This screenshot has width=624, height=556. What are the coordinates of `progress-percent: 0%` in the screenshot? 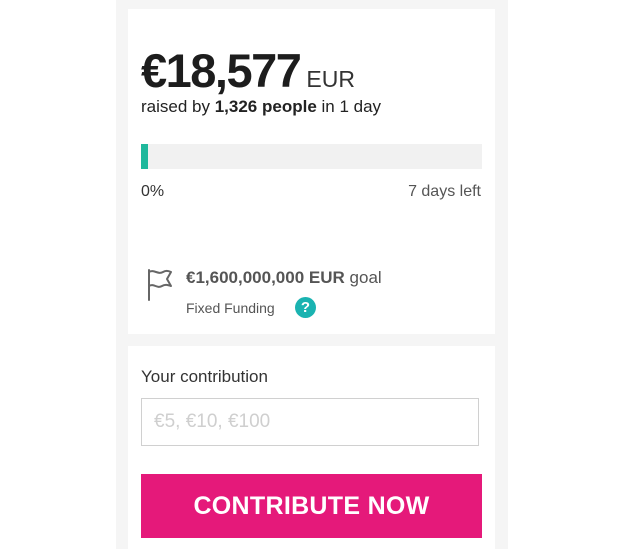 It's located at (153, 191).